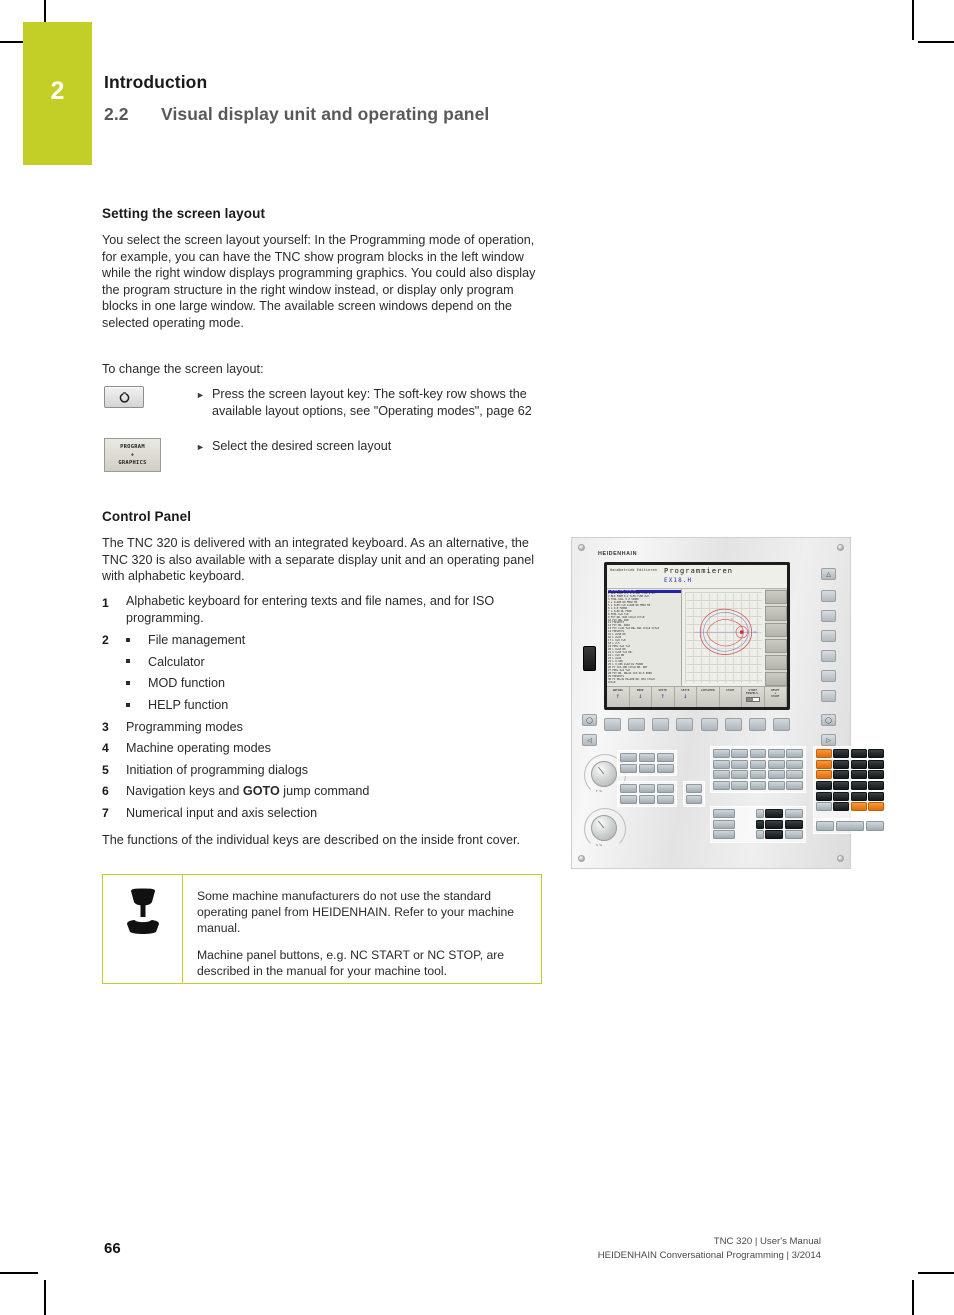  What do you see at coordinates (876, 796) in the screenshot?
I see `key-actual-position` at bounding box center [876, 796].